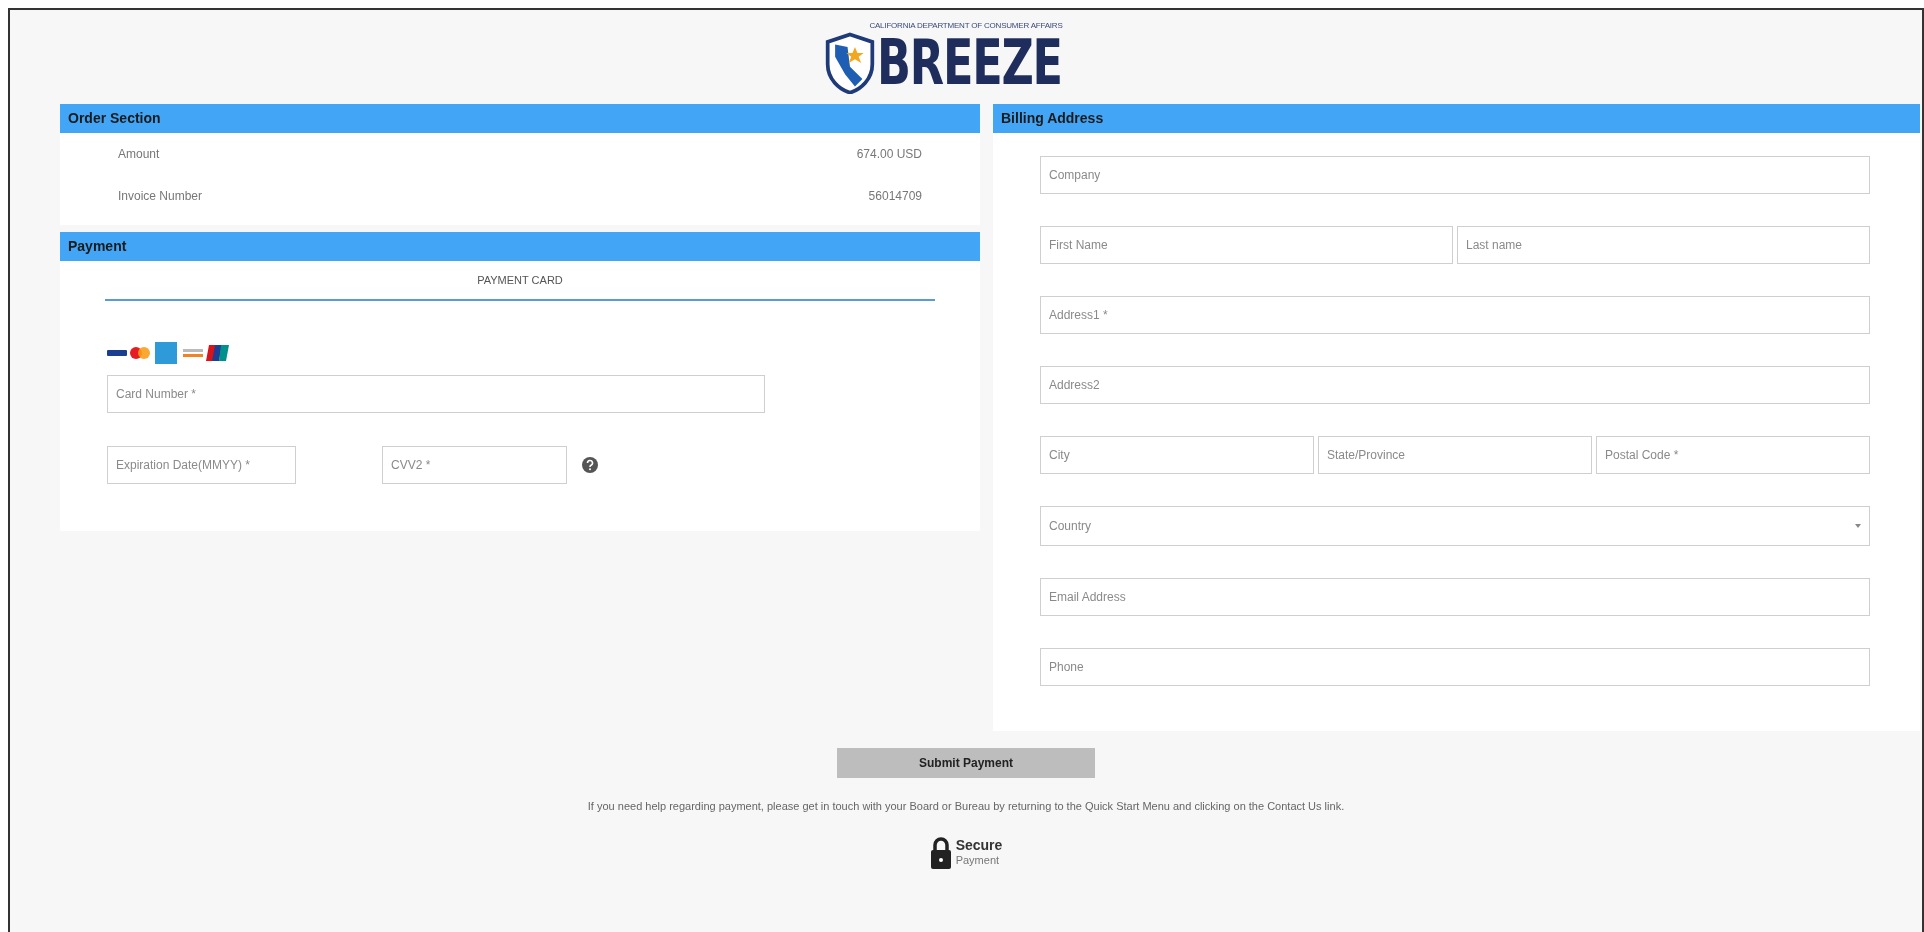  Describe the element at coordinates (590, 465) in the screenshot. I see `help-icon` at that location.